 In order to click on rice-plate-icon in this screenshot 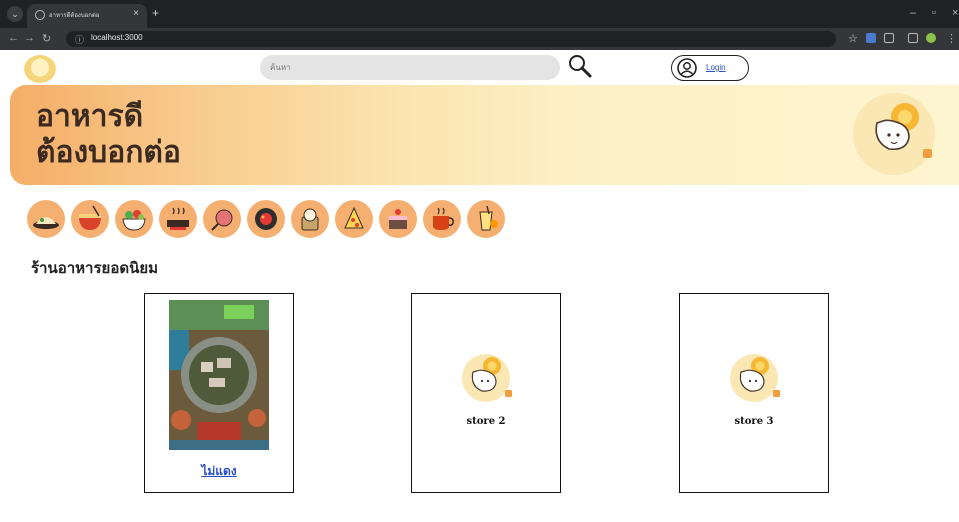, I will do `click(46, 223)`.